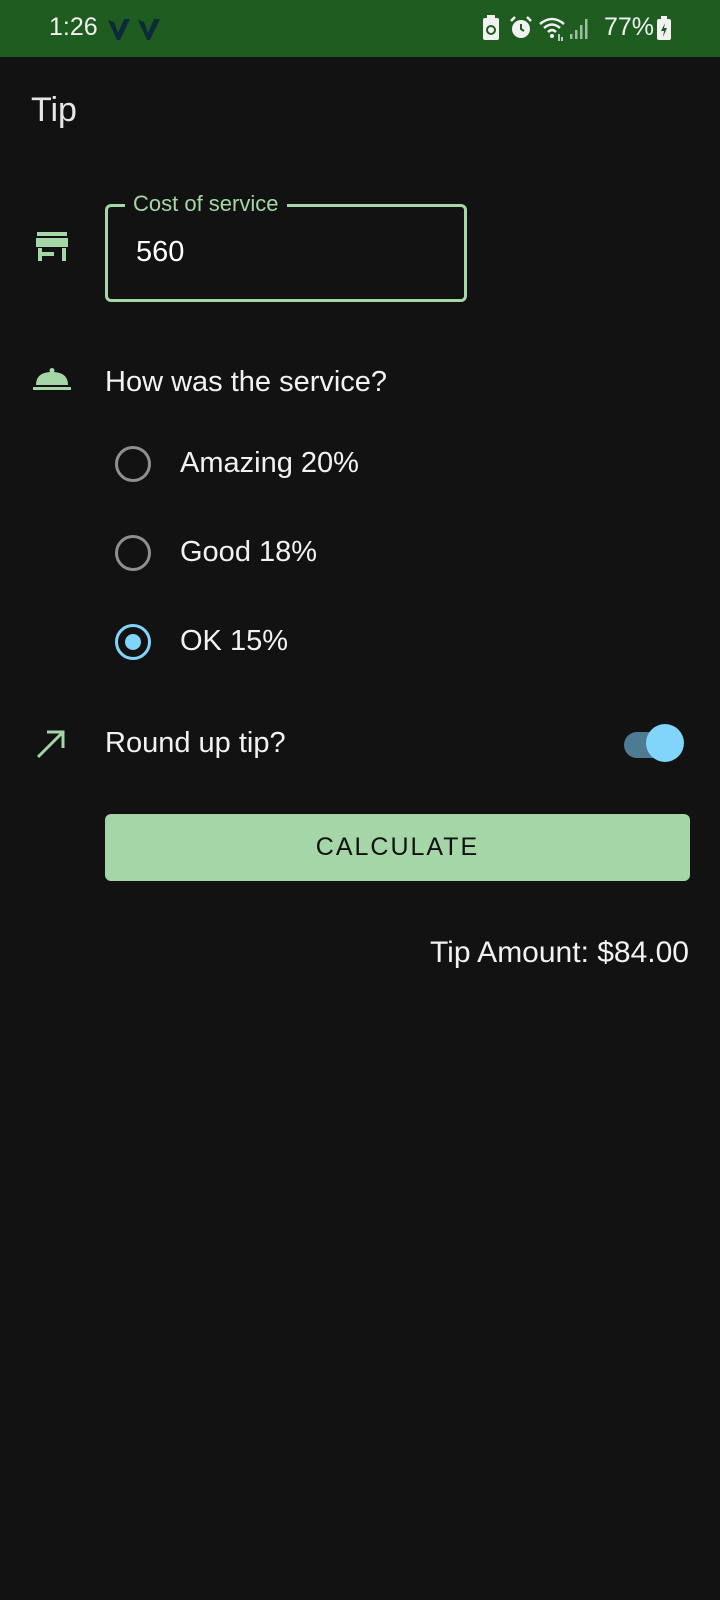 This screenshot has height=1600, width=720. Describe the element at coordinates (52, 382) in the screenshot. I see `room-service-bell-icon` at that location.